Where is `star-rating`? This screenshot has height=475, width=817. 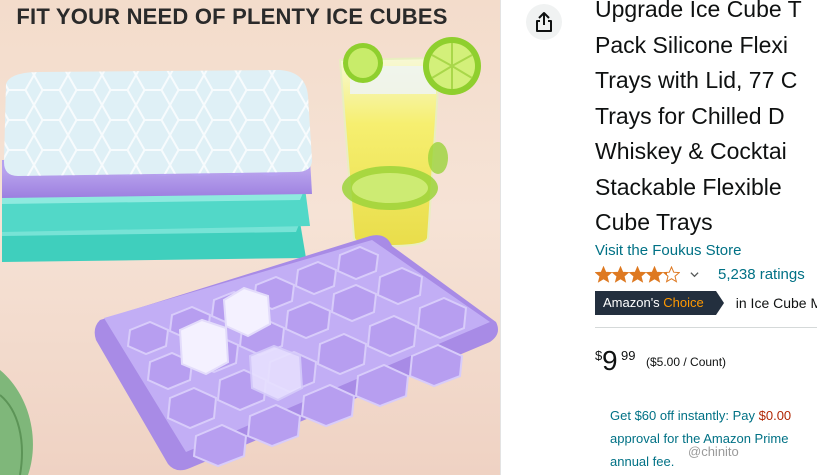 star-rating is located at coordinates (637, 274).